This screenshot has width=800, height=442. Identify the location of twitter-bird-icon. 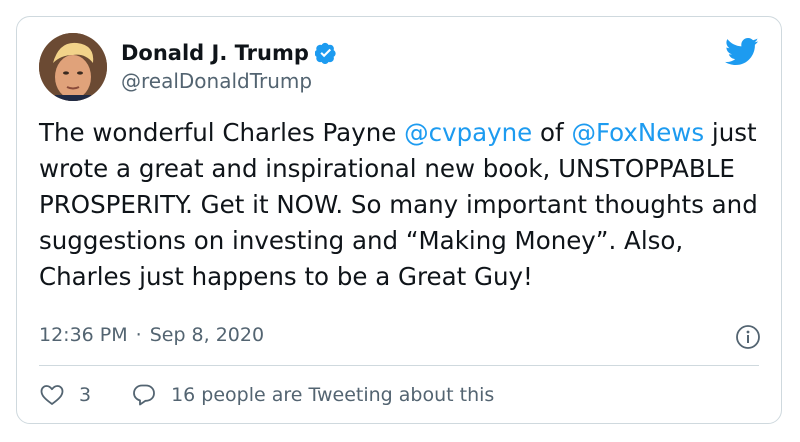
(742, 52).